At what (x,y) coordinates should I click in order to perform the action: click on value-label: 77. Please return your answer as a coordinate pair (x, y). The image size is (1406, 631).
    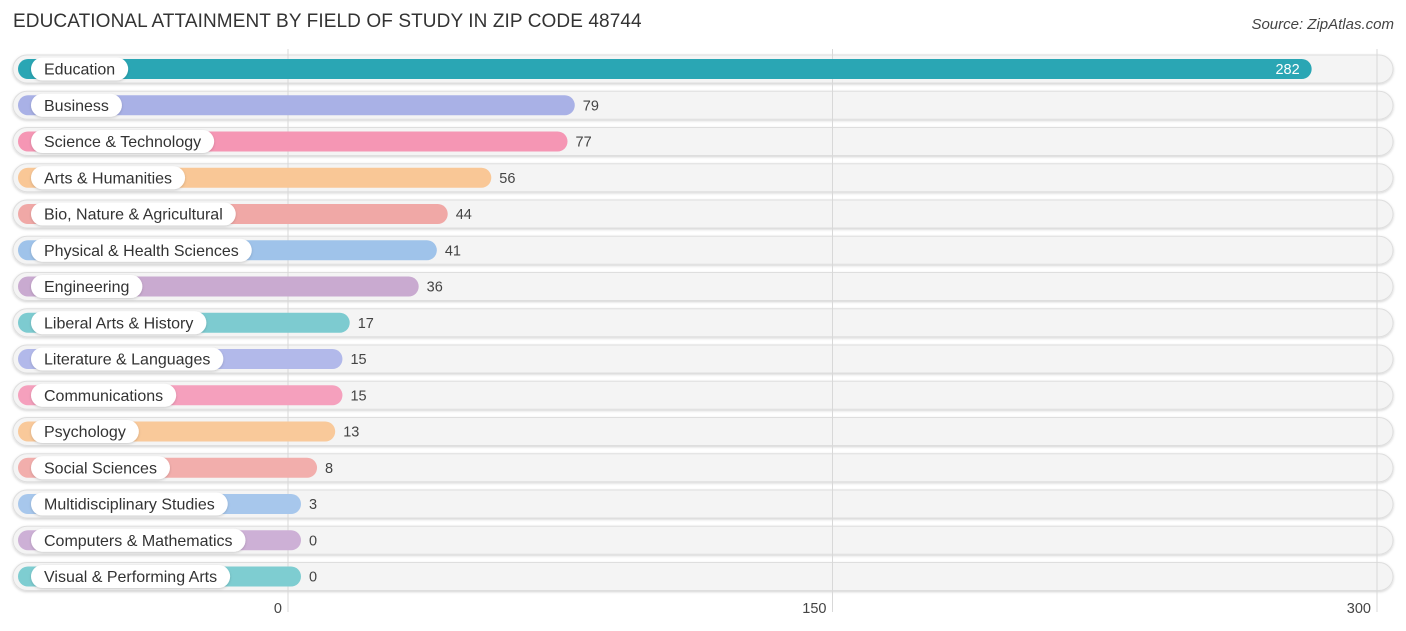
    Looking at the image, I should click on (584, 143).